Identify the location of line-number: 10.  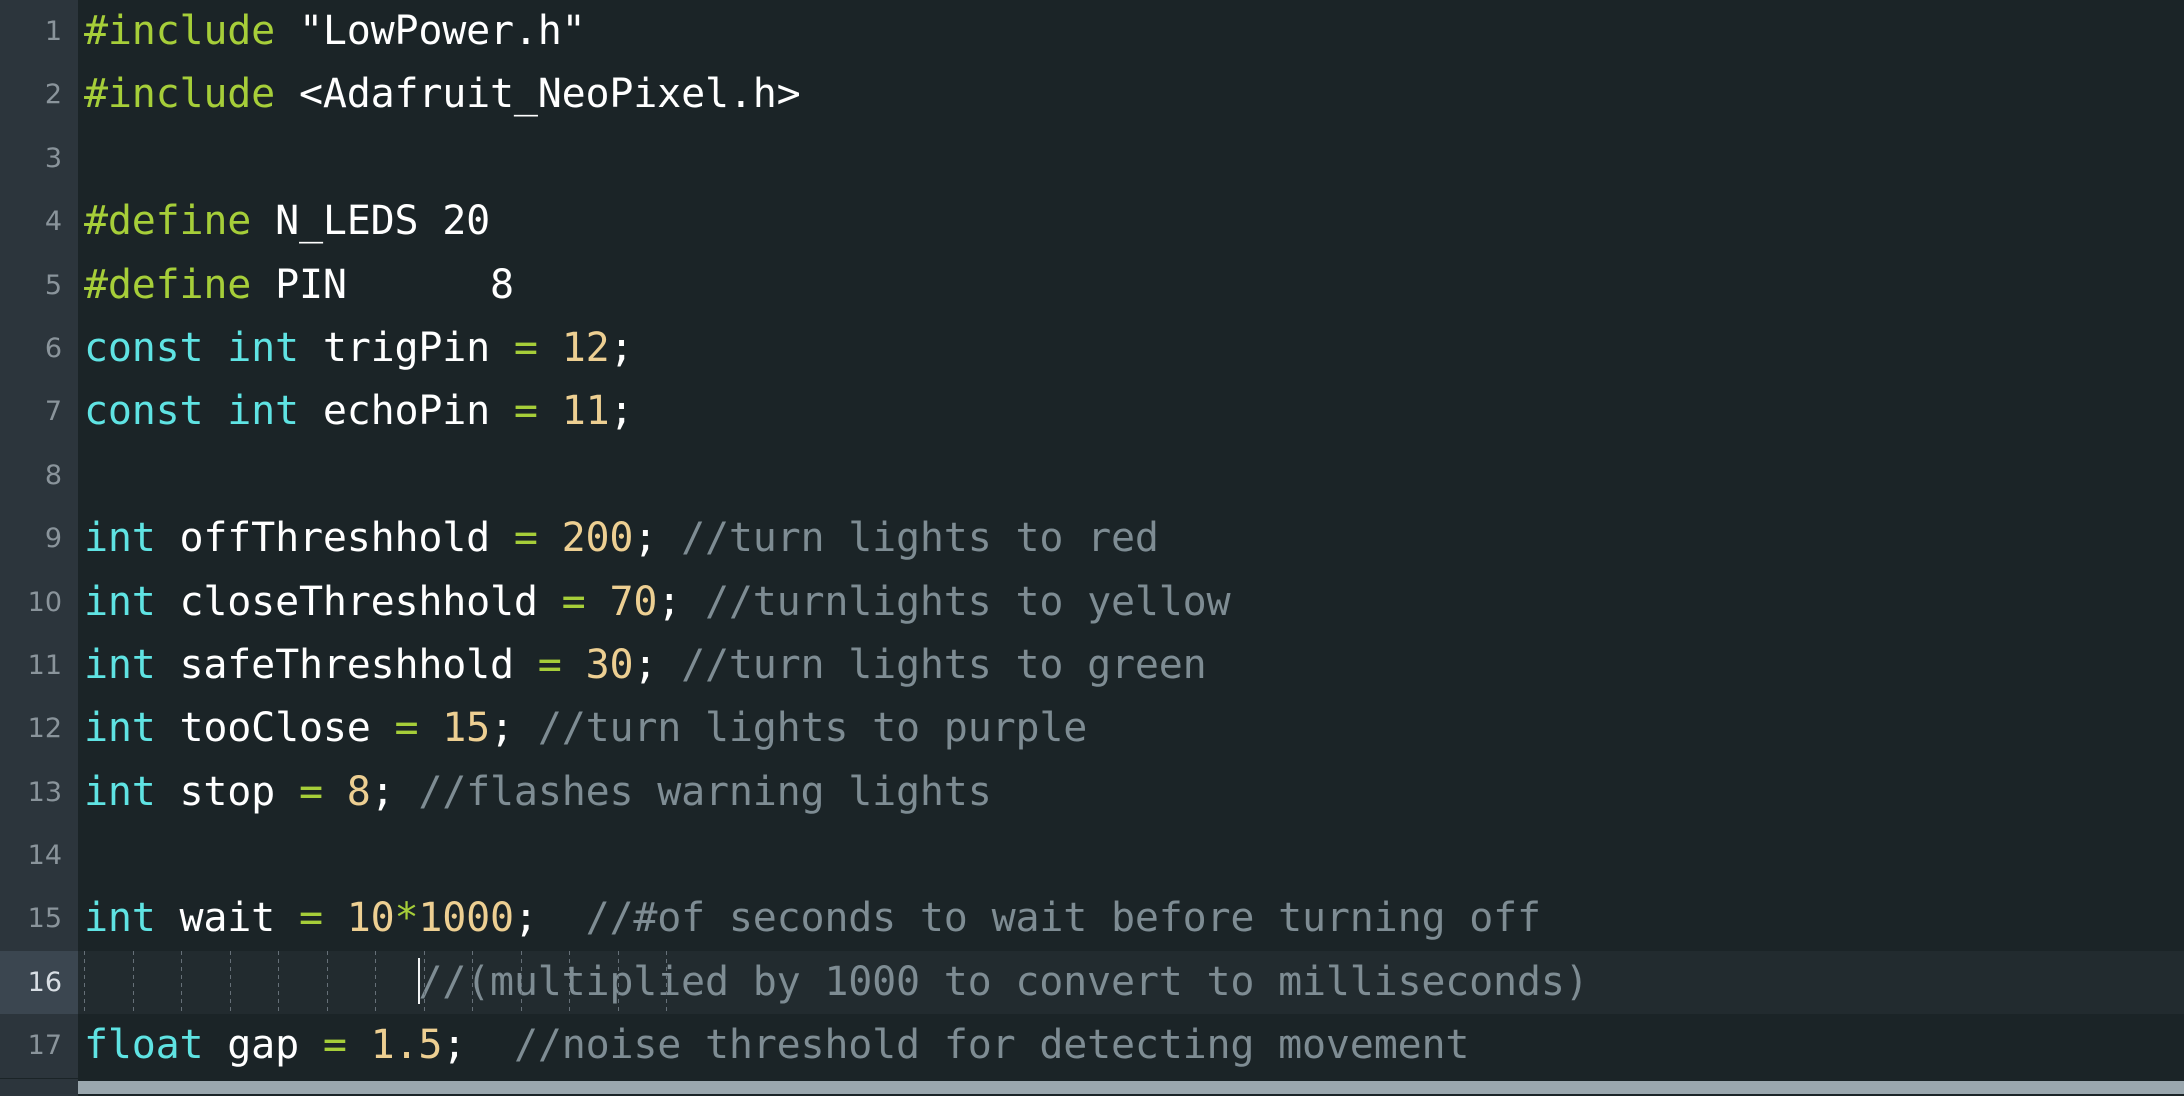
(39, 602).